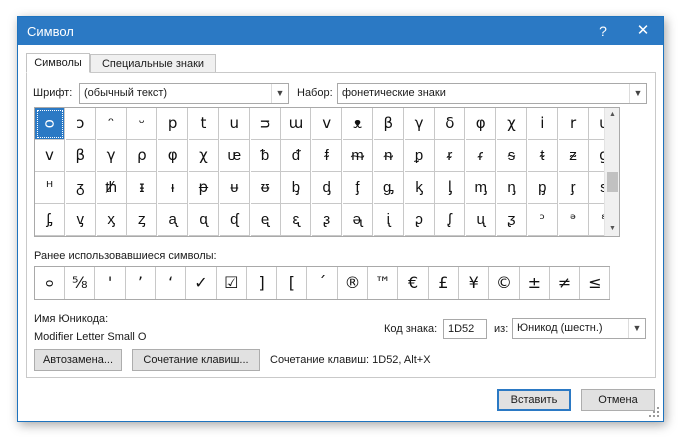  Describe the element at coordinates (184, 93) in the screenshot. I see `font-select: (обычный текст) ▼` at that location.